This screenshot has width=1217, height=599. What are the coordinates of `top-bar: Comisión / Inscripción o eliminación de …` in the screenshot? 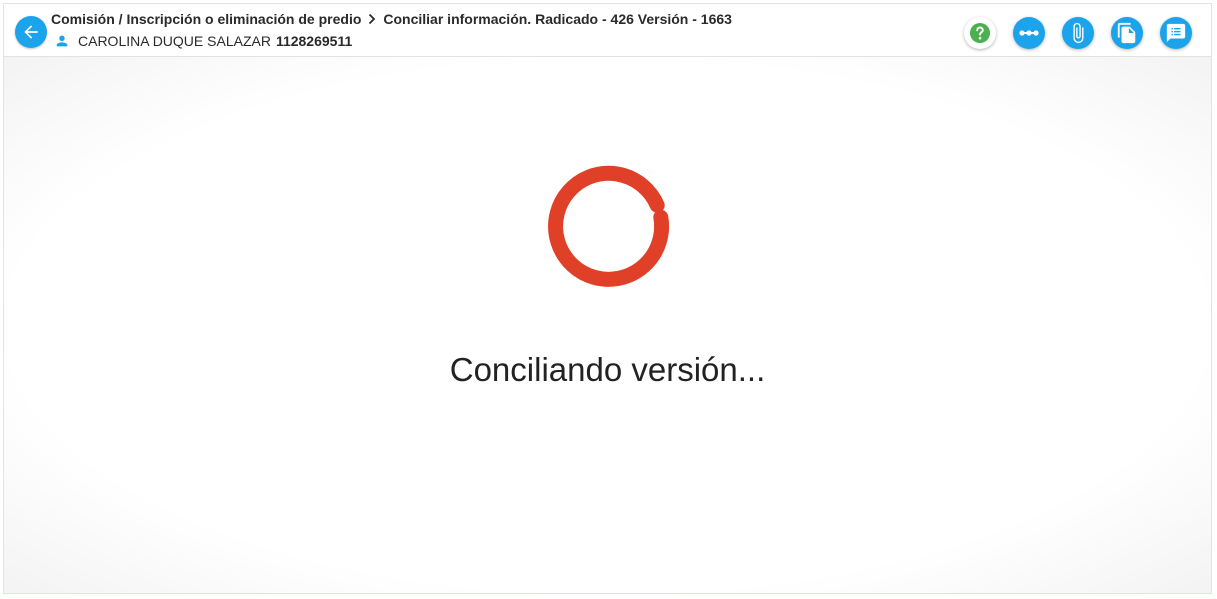 It's located at (607, 30).